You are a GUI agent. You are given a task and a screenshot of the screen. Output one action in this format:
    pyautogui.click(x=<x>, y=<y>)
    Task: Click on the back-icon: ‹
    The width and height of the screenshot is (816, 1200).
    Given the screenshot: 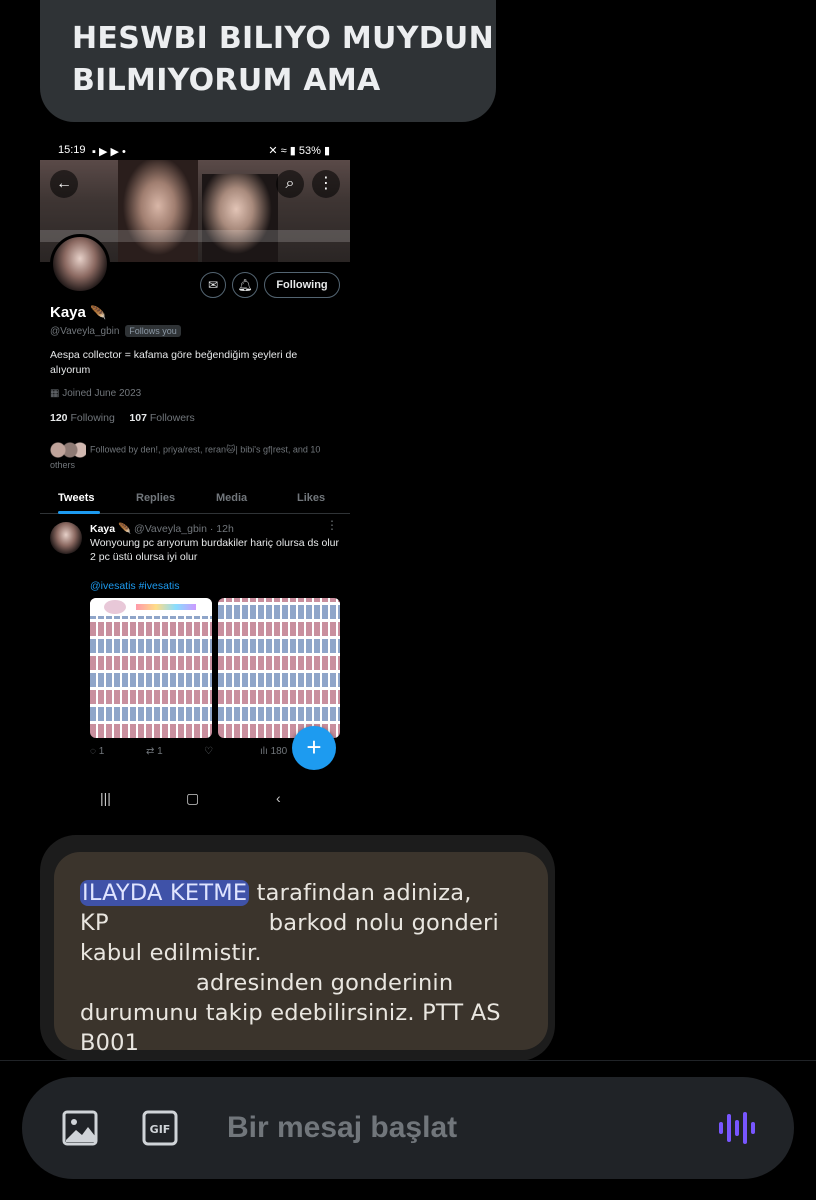 What is the action you would take?
    pyautogui.click(x=278, y=798)
    